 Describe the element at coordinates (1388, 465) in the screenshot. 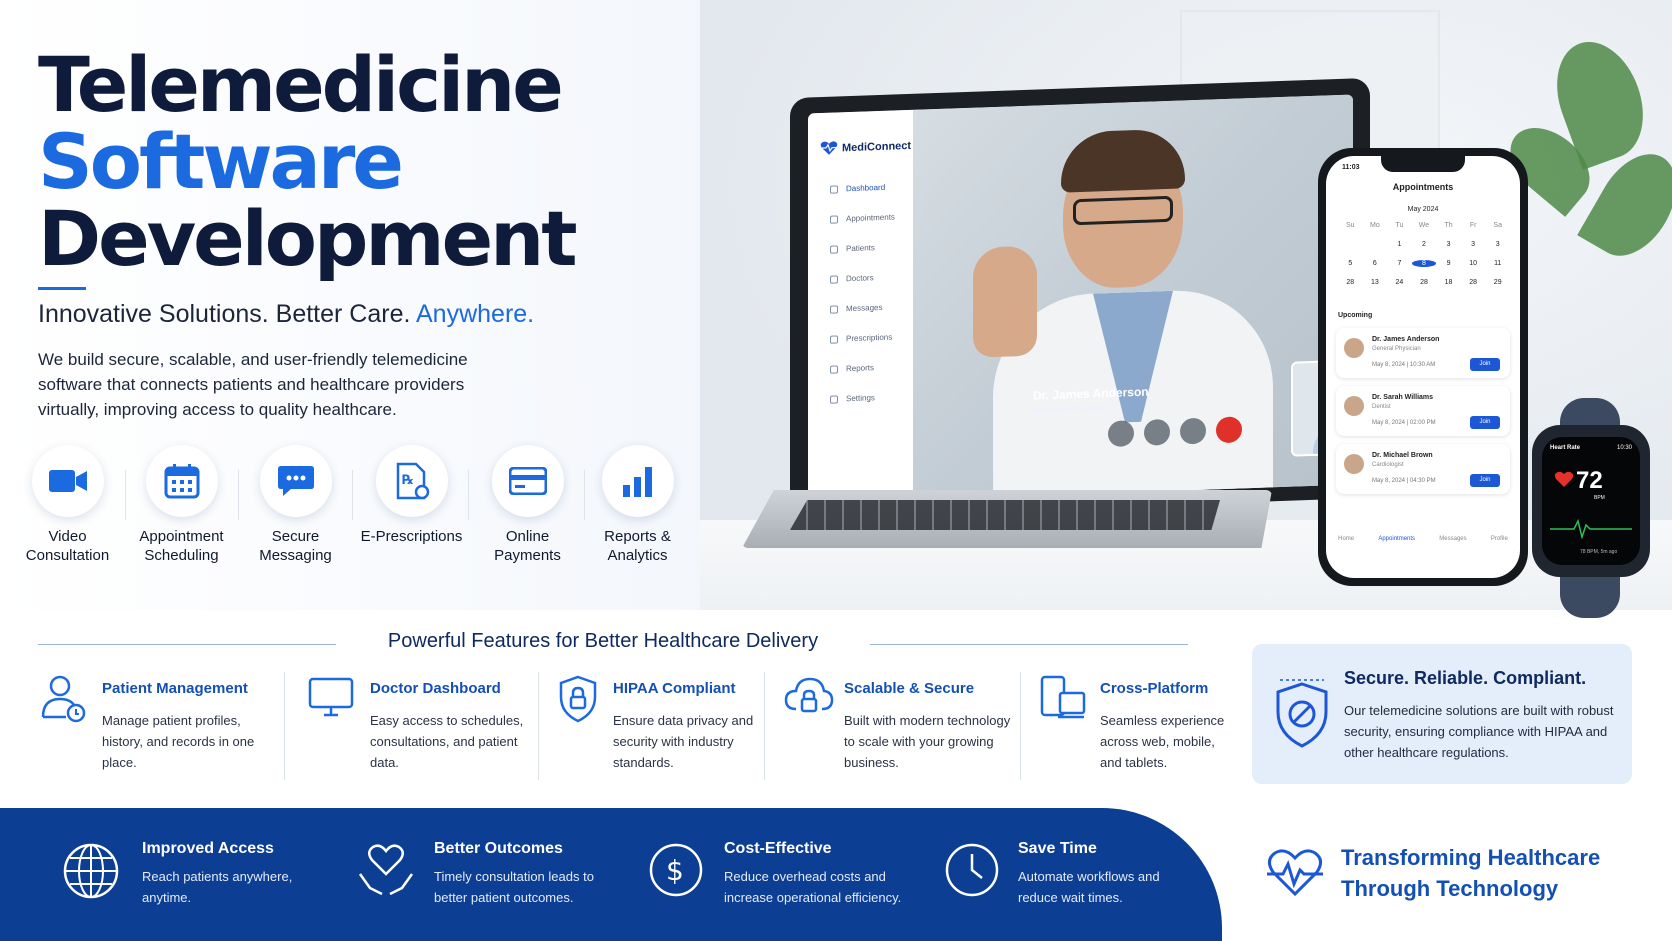

I see `appointment-role: Cardiologist` at that location.